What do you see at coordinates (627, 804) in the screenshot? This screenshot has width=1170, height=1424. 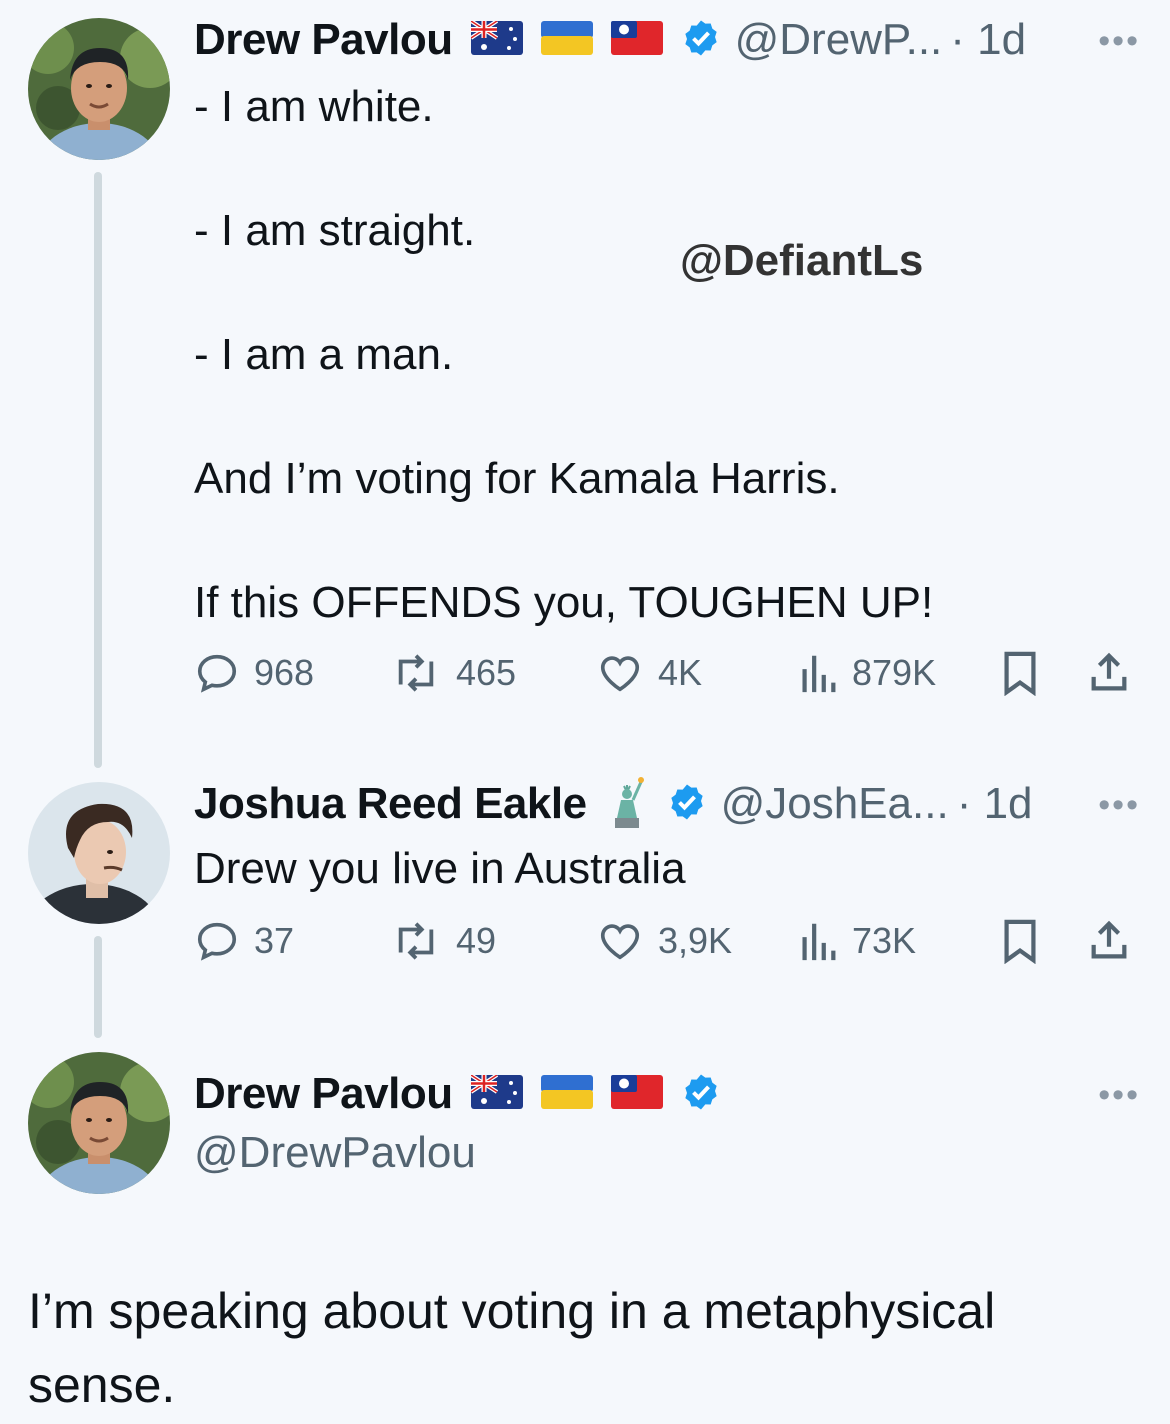 I see `statue-of-liberty-icon` at bounding box center [627, 804].